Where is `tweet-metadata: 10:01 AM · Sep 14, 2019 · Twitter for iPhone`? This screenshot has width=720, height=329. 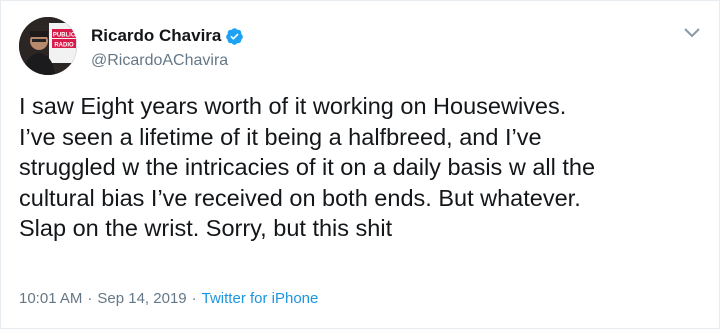
tweet-metadata: 10:01 AM · Sep 14, 2019 · Twitter for iPhone is located at coordinates (168, 299).